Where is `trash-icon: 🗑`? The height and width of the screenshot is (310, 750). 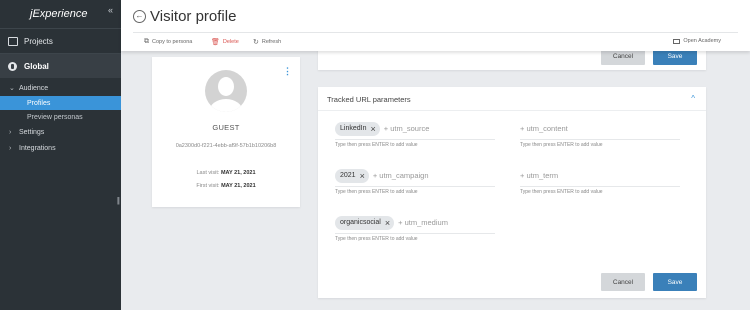 trash-icon: 🗑 is located at coordinates (215, 42).